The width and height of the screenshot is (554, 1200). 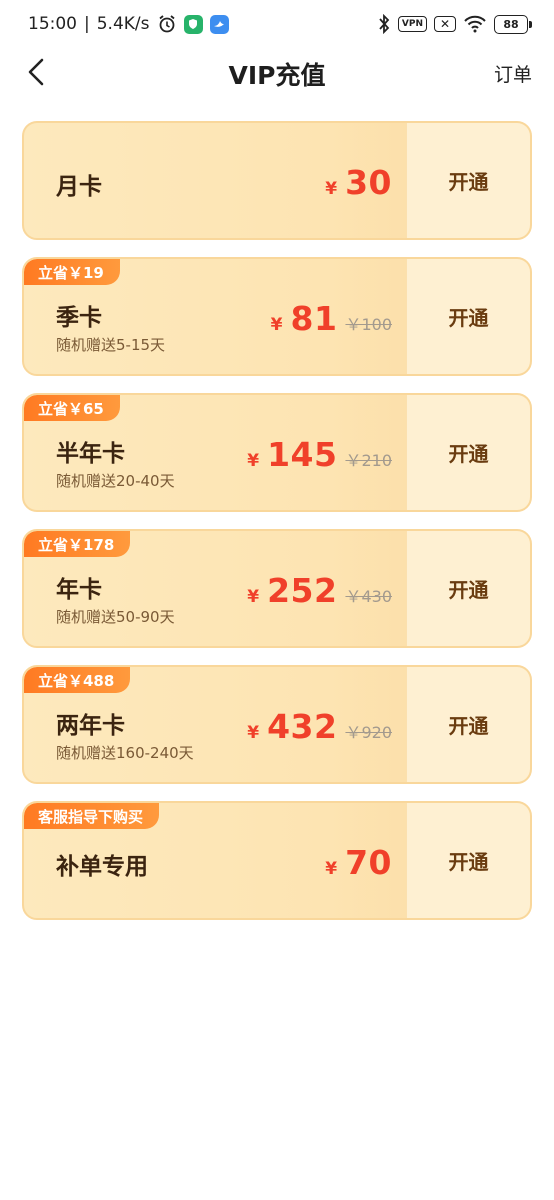 What do you see at coordinates (368, 182) in the screenshot?
I see `price-value: 30` at bounding box center [368, 182].